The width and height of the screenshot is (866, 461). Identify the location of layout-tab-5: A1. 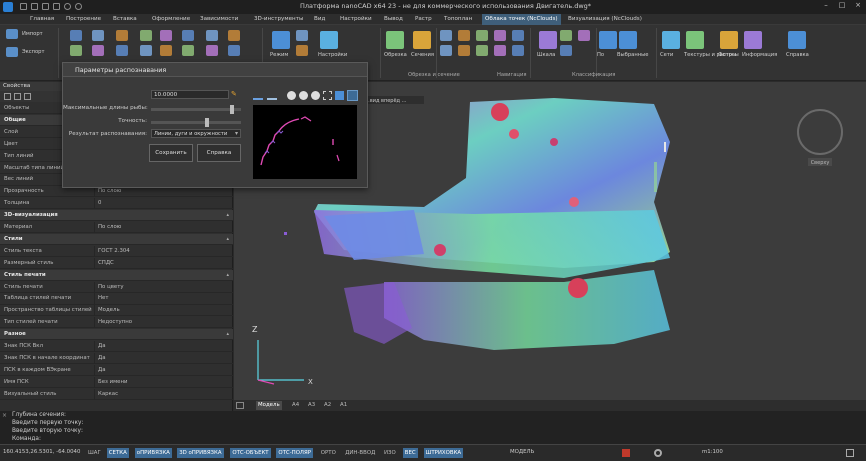
(343, 405).